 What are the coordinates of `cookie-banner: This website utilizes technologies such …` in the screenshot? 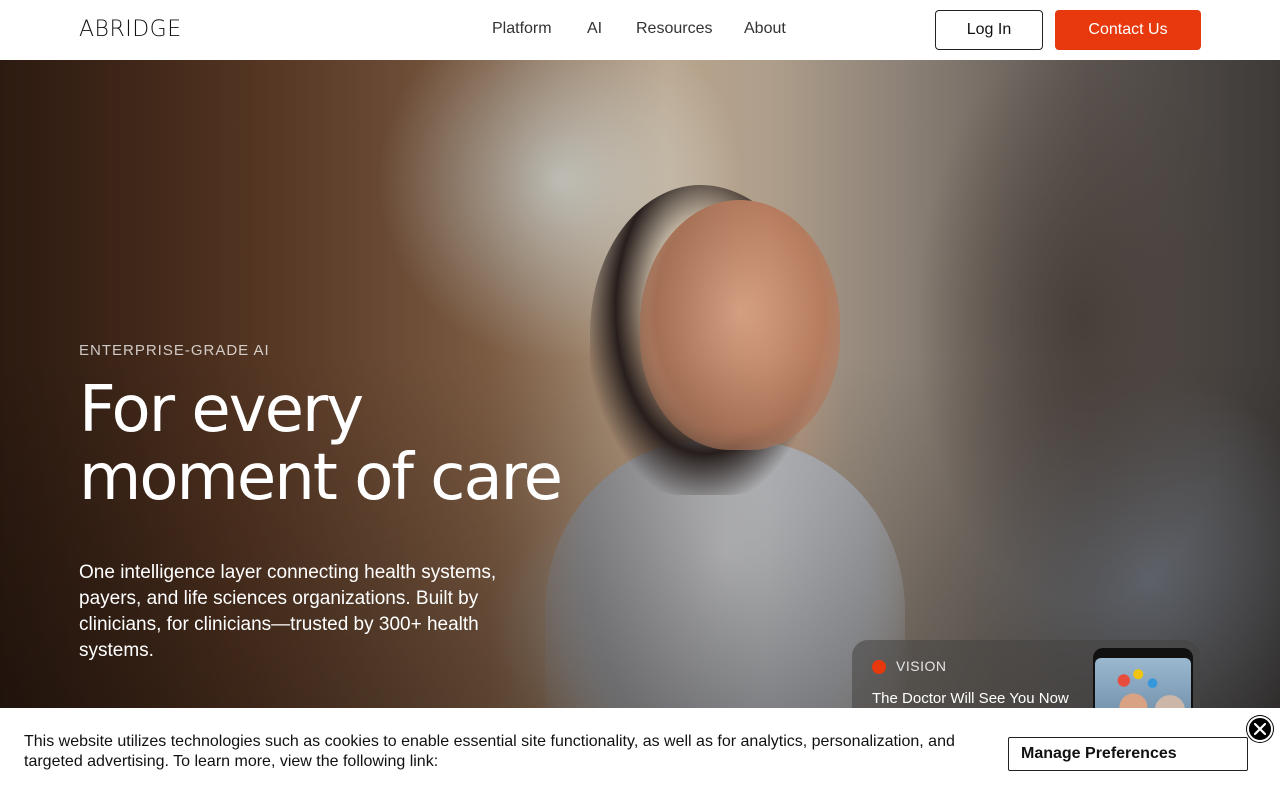 It's located at (640, 754).